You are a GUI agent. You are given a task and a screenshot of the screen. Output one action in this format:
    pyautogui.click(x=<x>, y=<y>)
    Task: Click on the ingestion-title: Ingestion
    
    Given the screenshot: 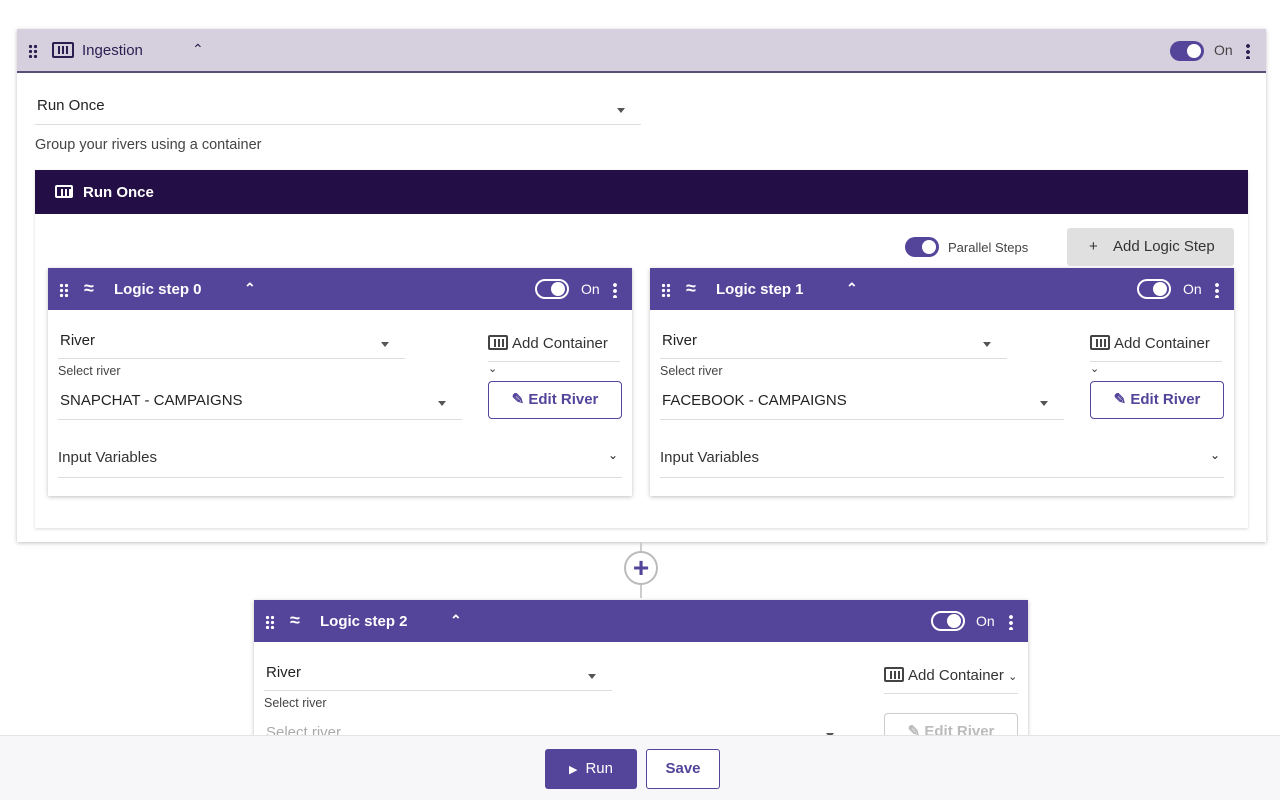 What is the action you would take?
    pyautogui.click(x=112, y=50)
    